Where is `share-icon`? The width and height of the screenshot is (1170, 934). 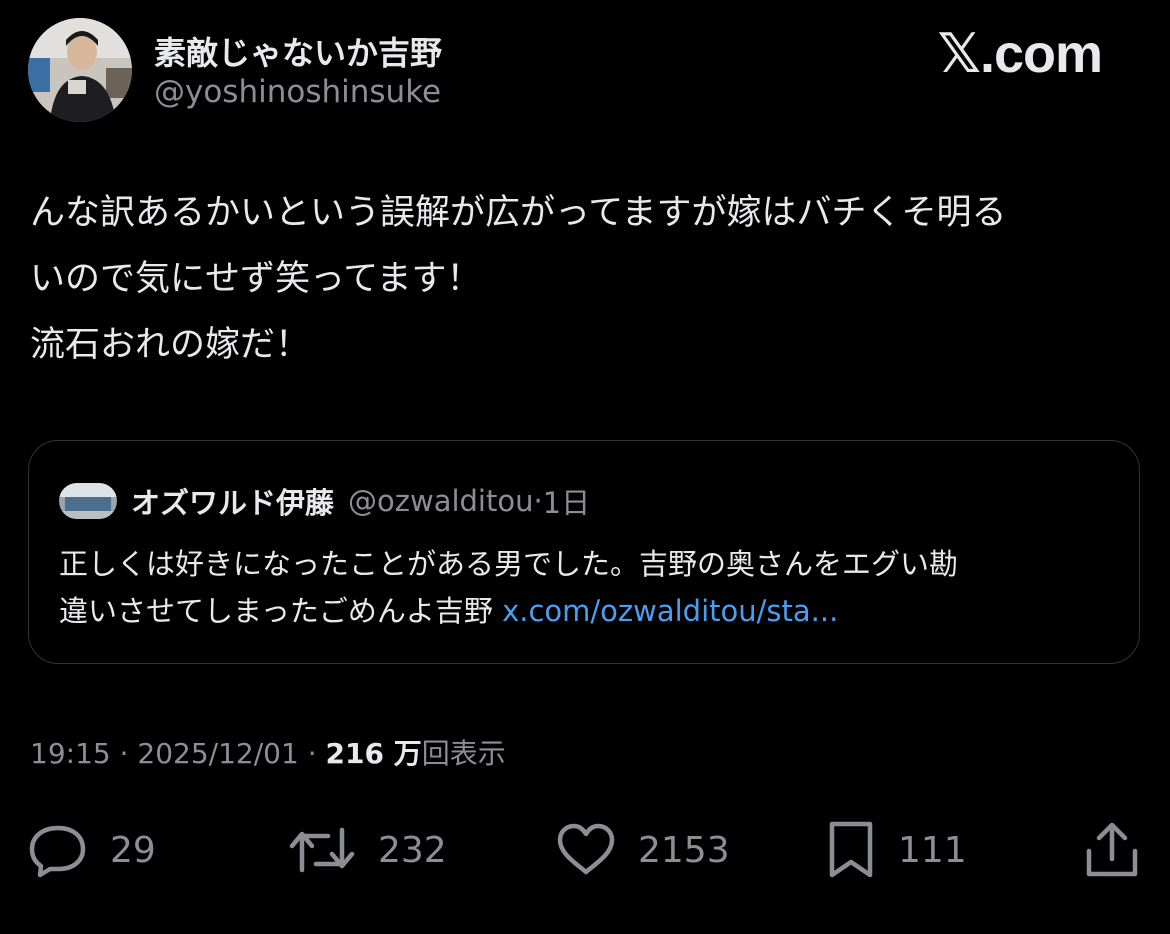 share-icon is located at coordinates (1112, 850).